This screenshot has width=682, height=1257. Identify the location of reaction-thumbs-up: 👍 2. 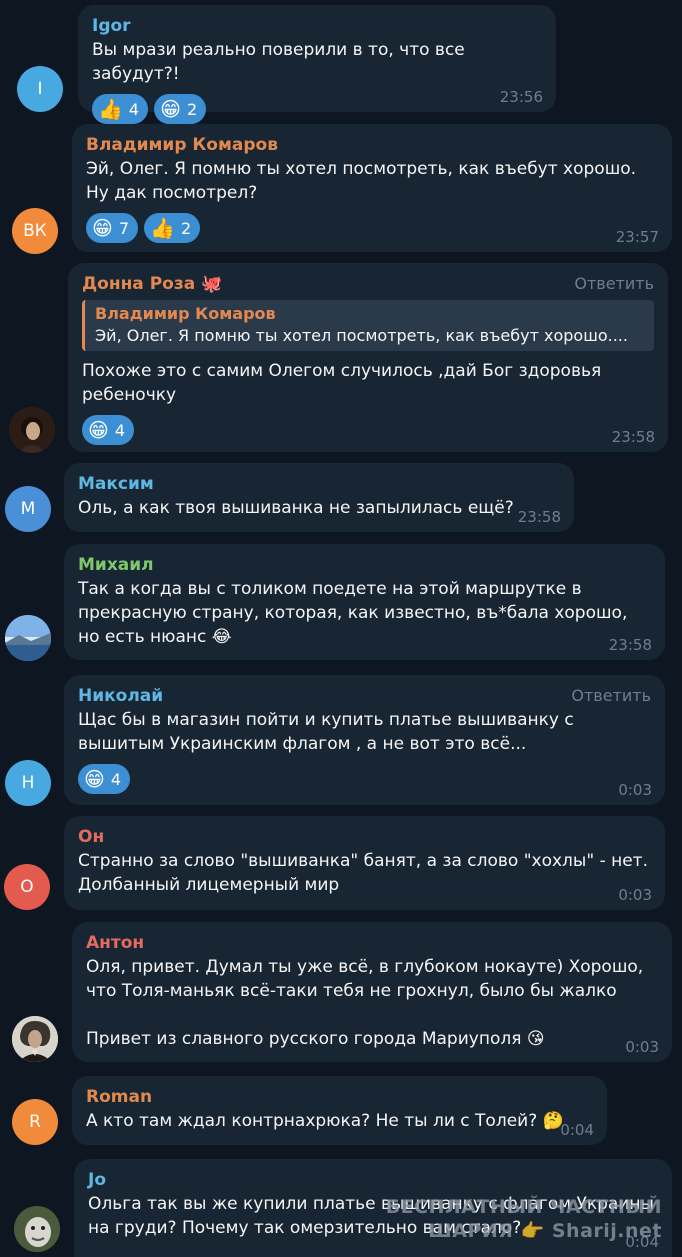
(172, 228).